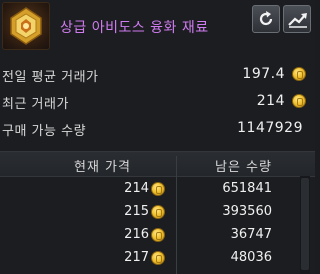 This screenshot has width=320, height=274. I want to click on listing-price: 216, so click(136, 234).